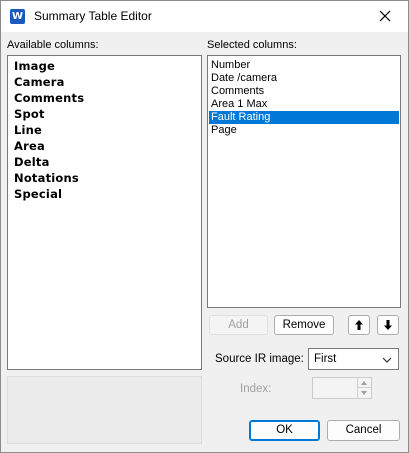 The height and width of the screenshot is (453, 409). I want to click on arrow-up-icon, so click(359, 325).